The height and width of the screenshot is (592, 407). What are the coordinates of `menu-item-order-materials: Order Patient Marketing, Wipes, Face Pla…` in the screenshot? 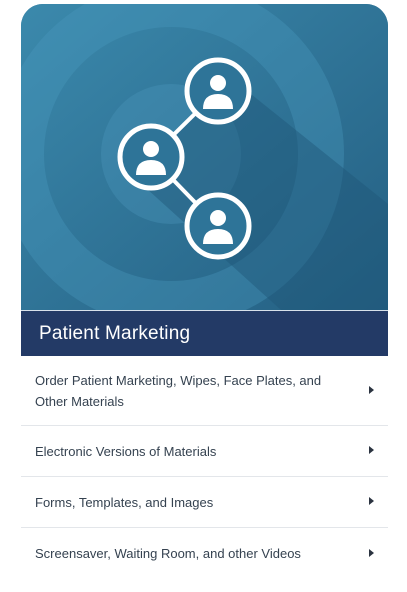 It's located at (204, 391).